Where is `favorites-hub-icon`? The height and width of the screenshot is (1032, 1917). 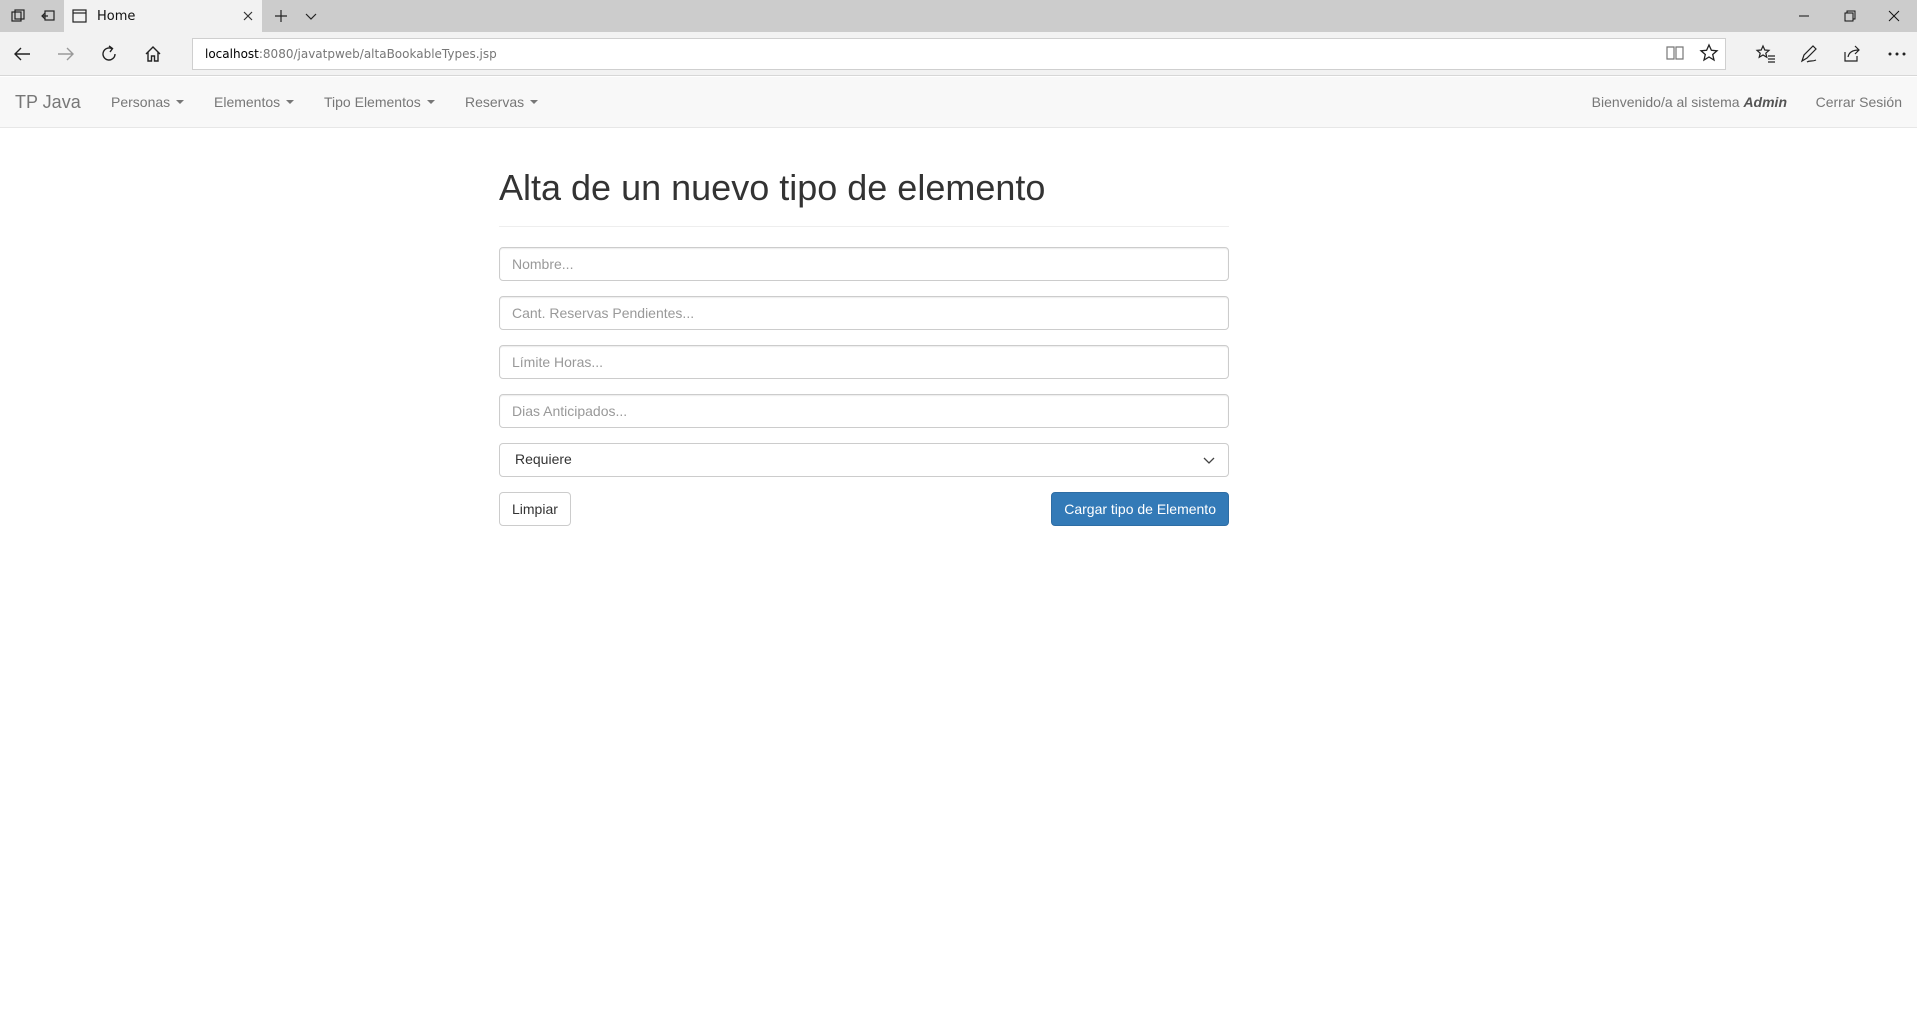 favorites-hub-icon is located at coordinates (1766, 54).